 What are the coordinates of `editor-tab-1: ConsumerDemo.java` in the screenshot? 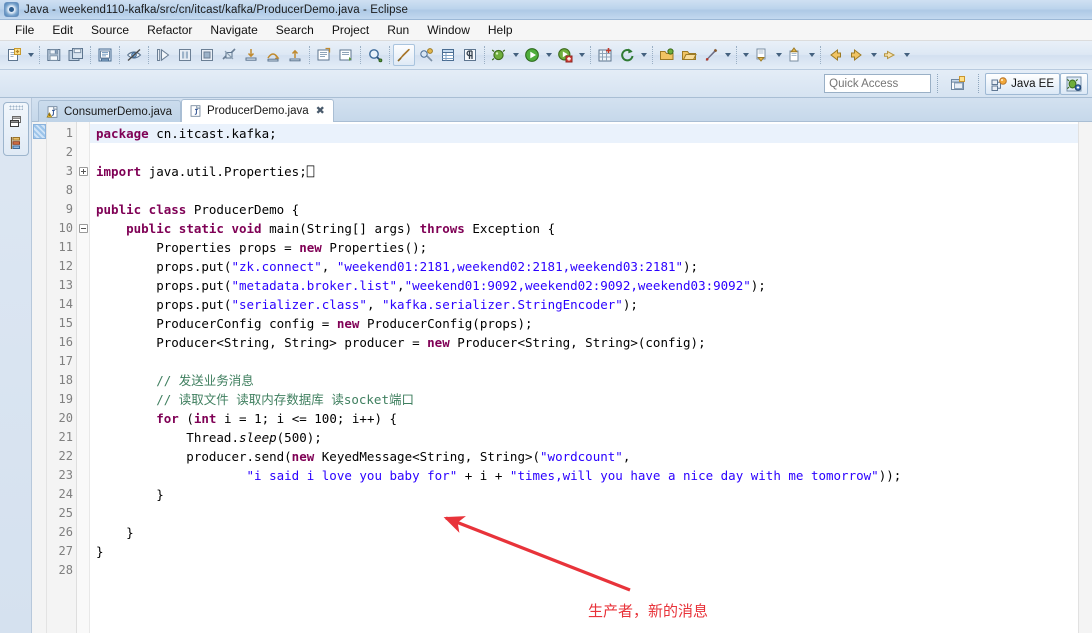 It's located at (110, 111).